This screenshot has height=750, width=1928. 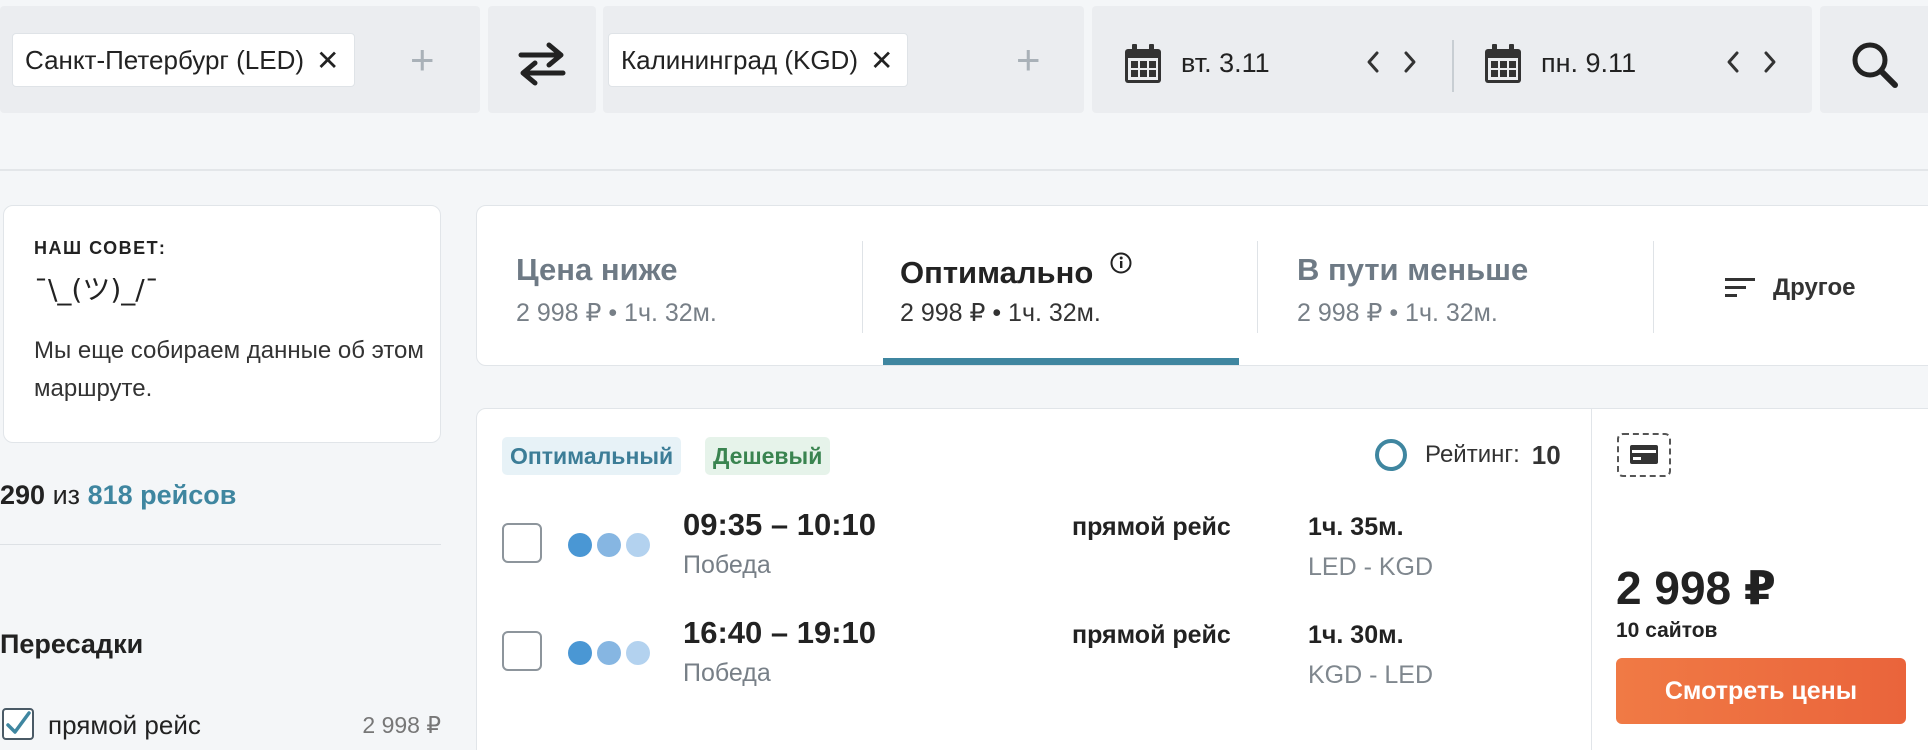 I want to click on flight-time: 09:35 – 10:10, so click(x=780, y=524).